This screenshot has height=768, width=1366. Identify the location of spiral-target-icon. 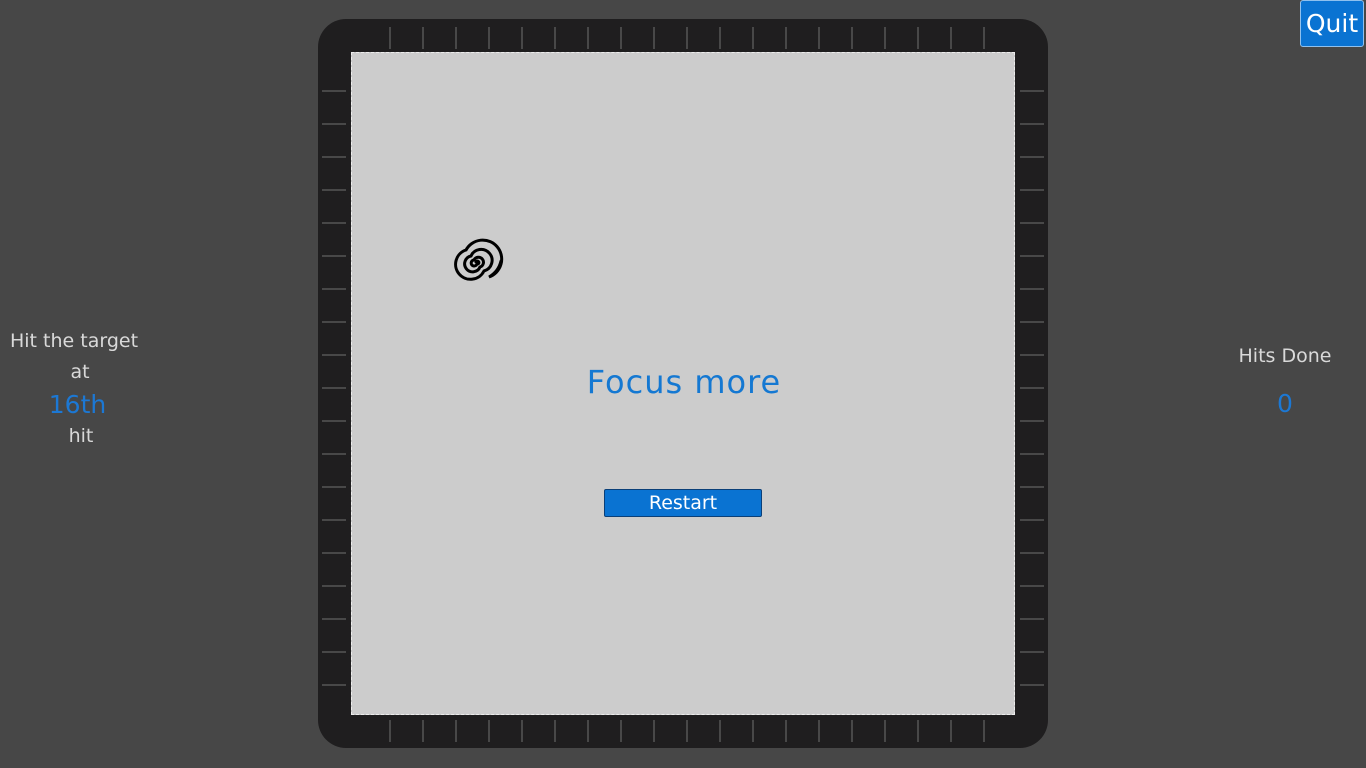
(477, 266).